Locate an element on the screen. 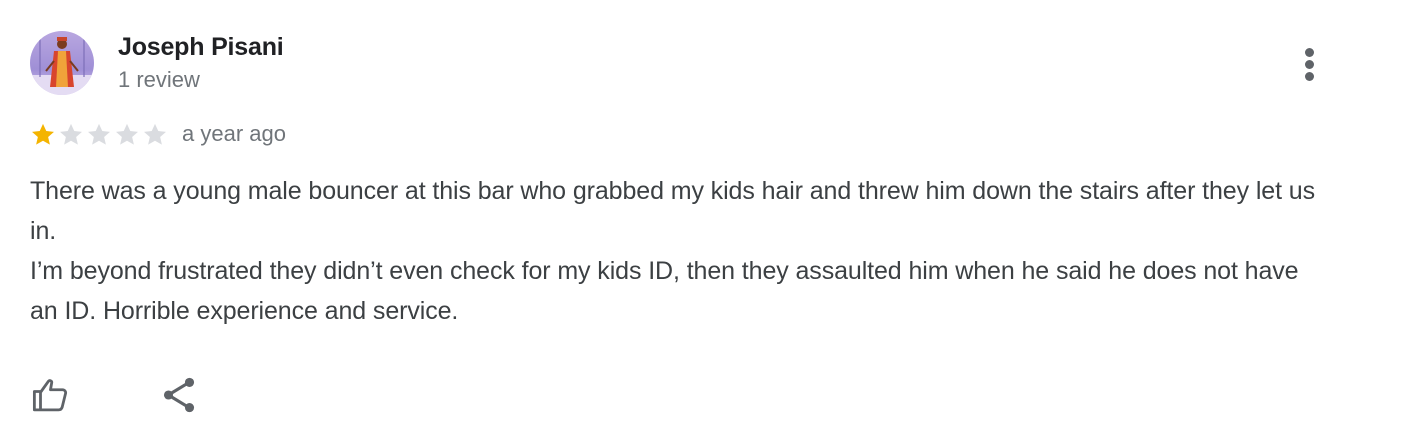 This screenshot has width=1408, height=438. avatar-photo is located at coordinates (62, 63).